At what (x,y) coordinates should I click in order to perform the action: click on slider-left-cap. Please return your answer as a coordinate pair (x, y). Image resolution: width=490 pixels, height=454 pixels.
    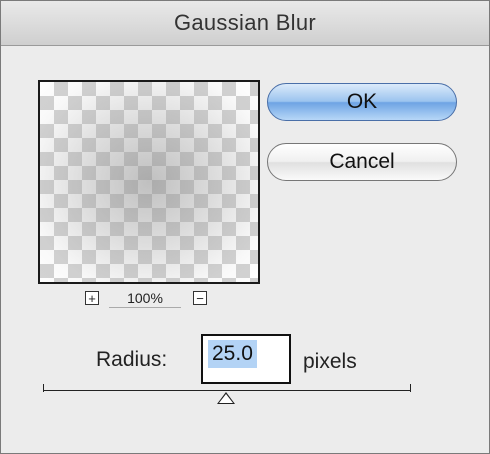
    Looking at the image, I should click on (43, 388).